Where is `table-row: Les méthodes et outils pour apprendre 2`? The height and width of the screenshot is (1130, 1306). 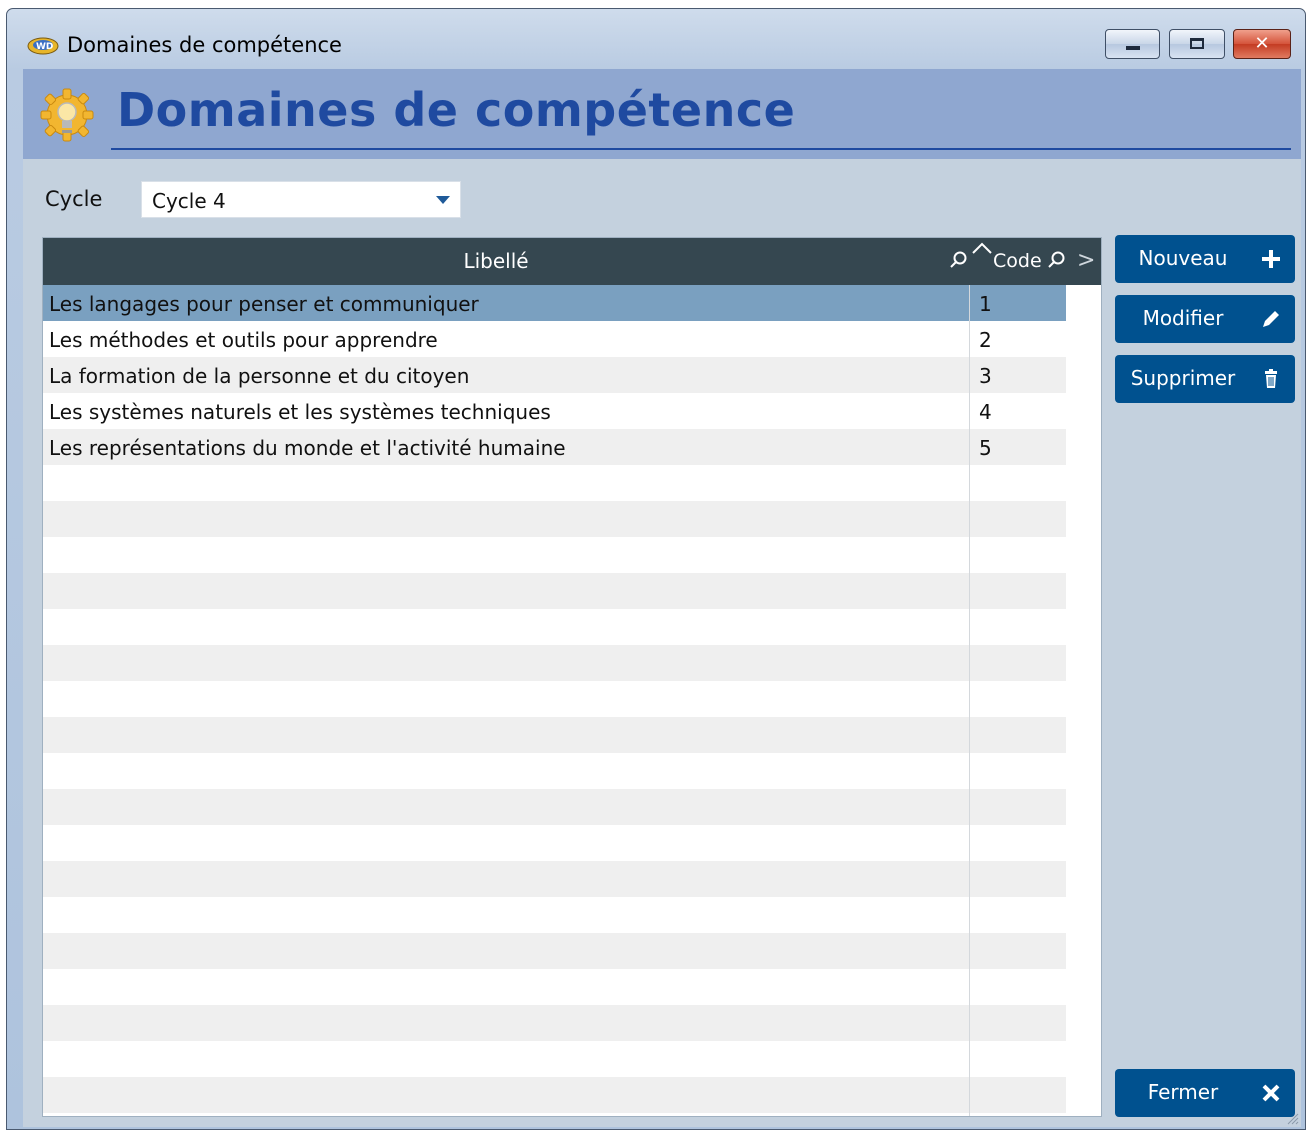 table-row: Les méthodes et outils pour apprendre 2 is located at coordinates (554, 339).